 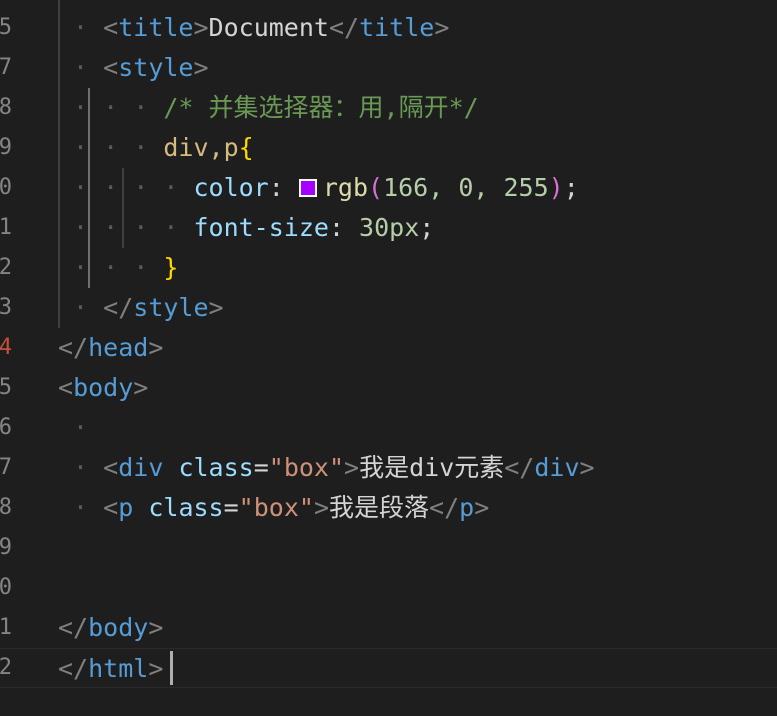 I want to click on font-size-property: font-size, so click(x=261, y=227).